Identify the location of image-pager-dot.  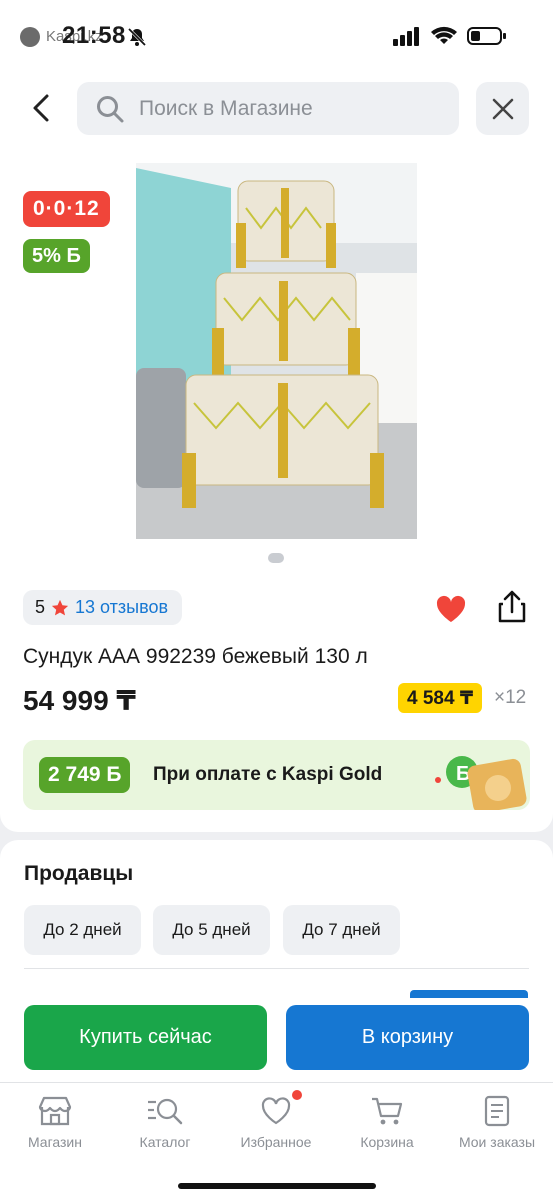
(276, 558).